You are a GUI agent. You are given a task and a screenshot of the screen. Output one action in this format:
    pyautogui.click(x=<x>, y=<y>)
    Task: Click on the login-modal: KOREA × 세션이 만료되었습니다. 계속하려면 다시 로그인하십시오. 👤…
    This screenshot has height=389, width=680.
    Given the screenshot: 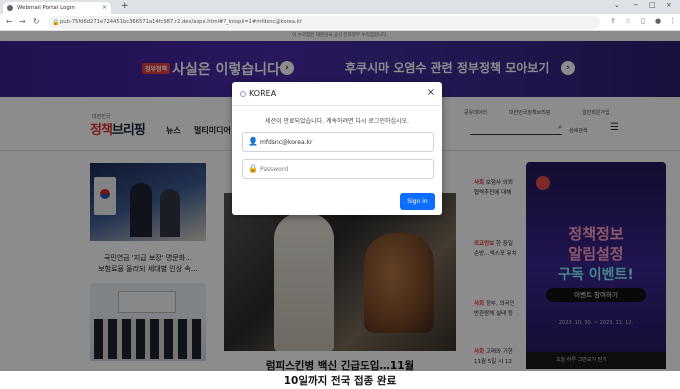 What is the action you would take?
    pyautogui.click(x=337, y=148)
    